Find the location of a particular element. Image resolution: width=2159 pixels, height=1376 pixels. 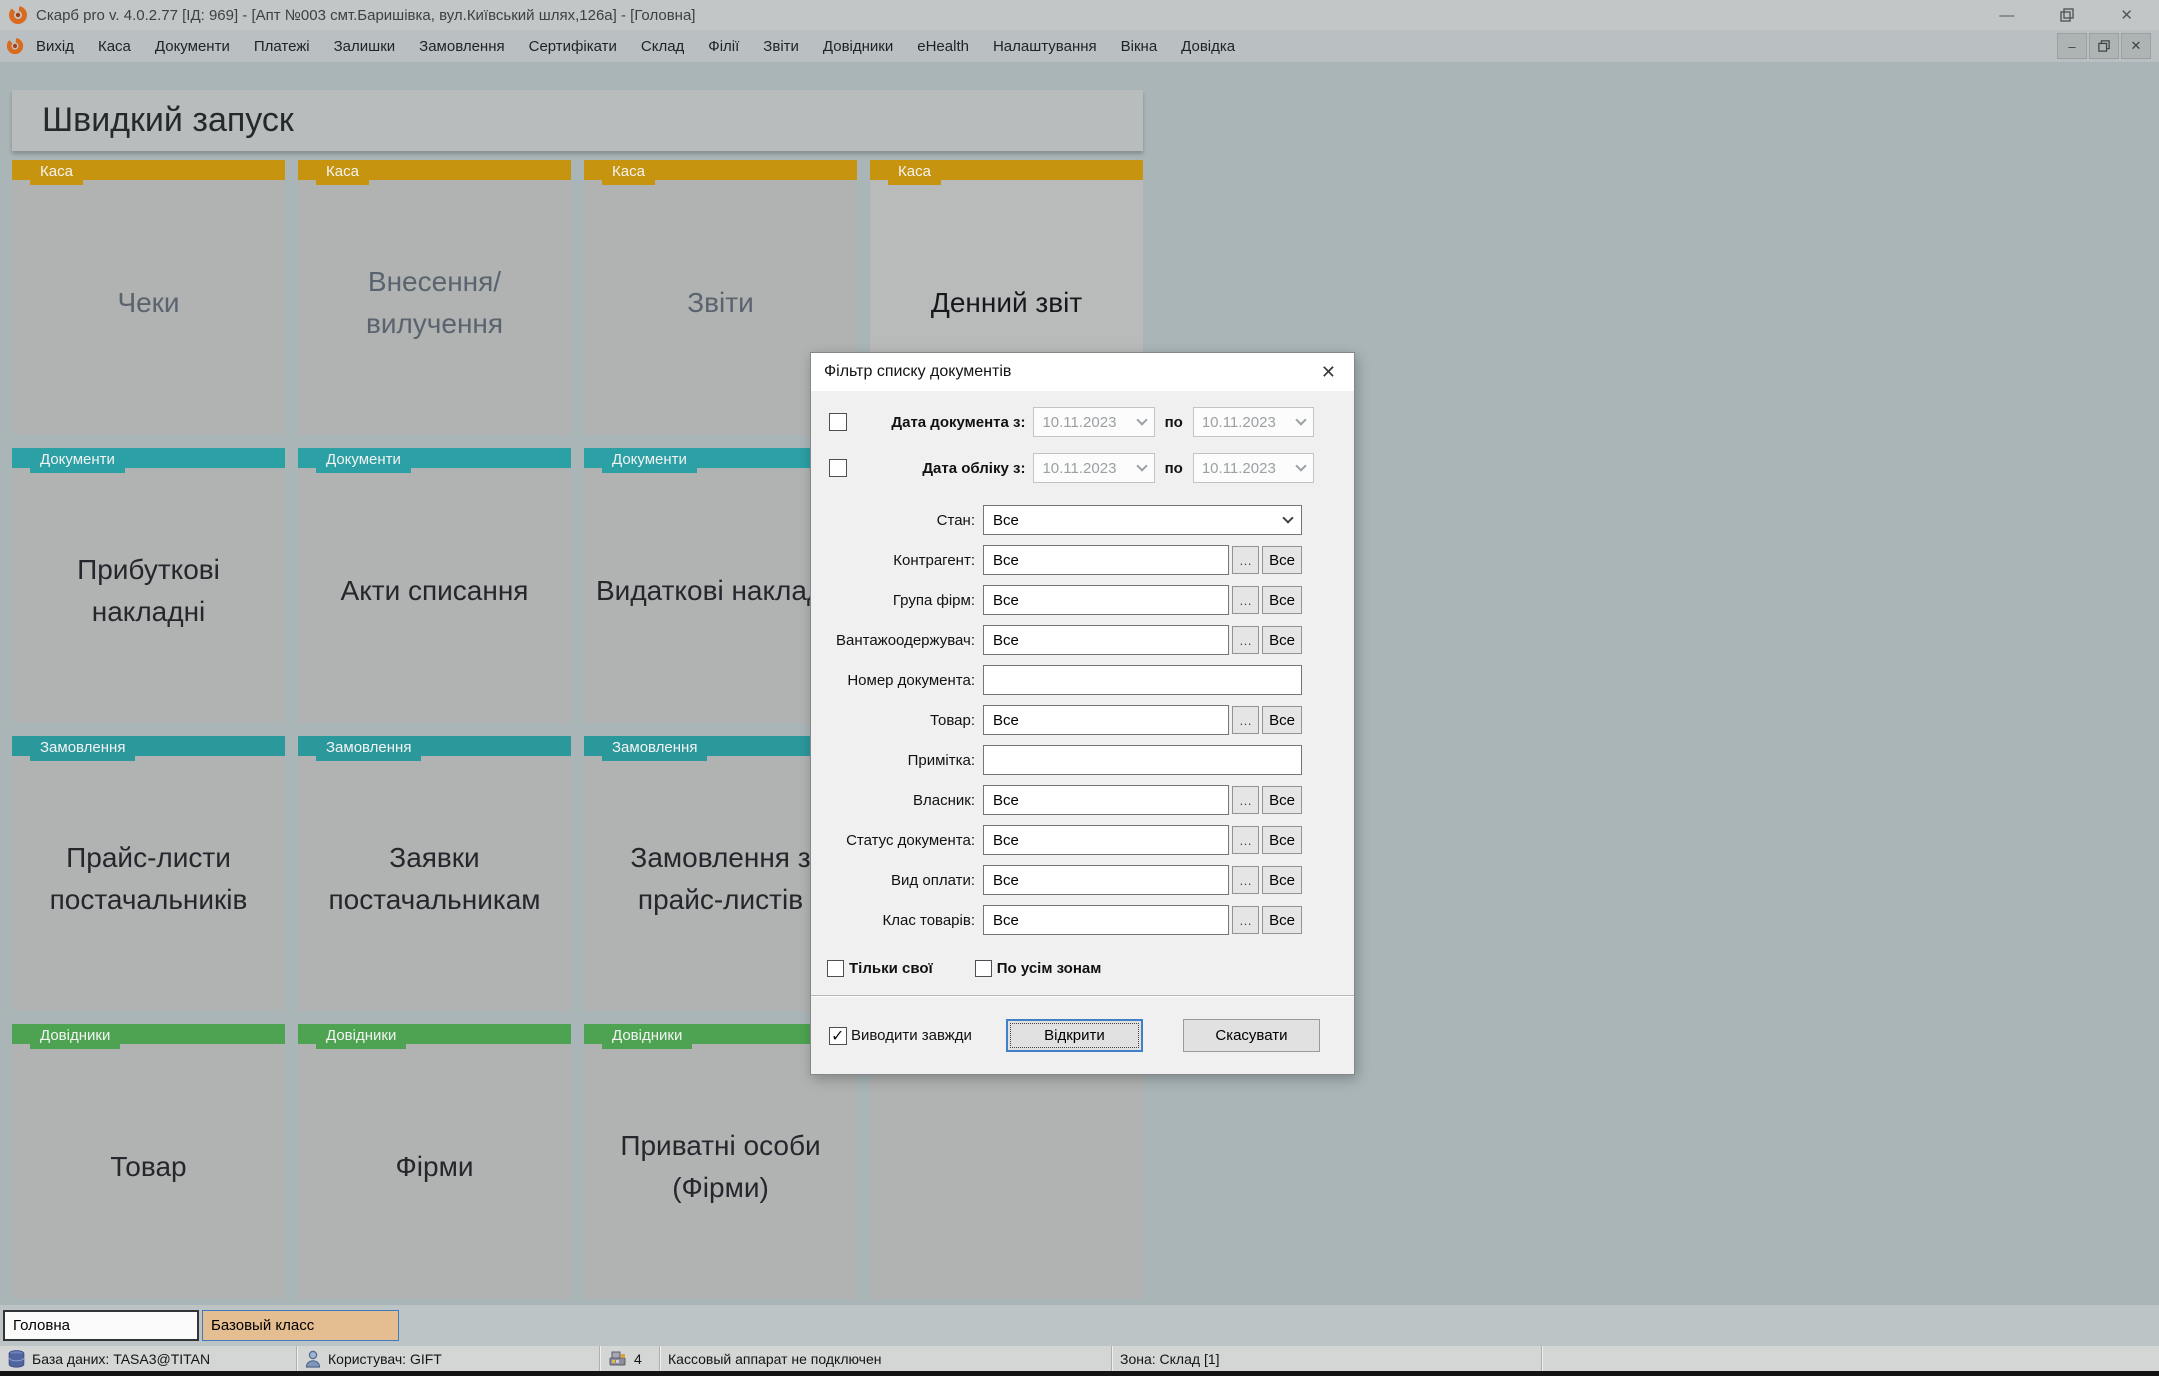

menu-item-branches: Філії is located at coordinates (723, 46).